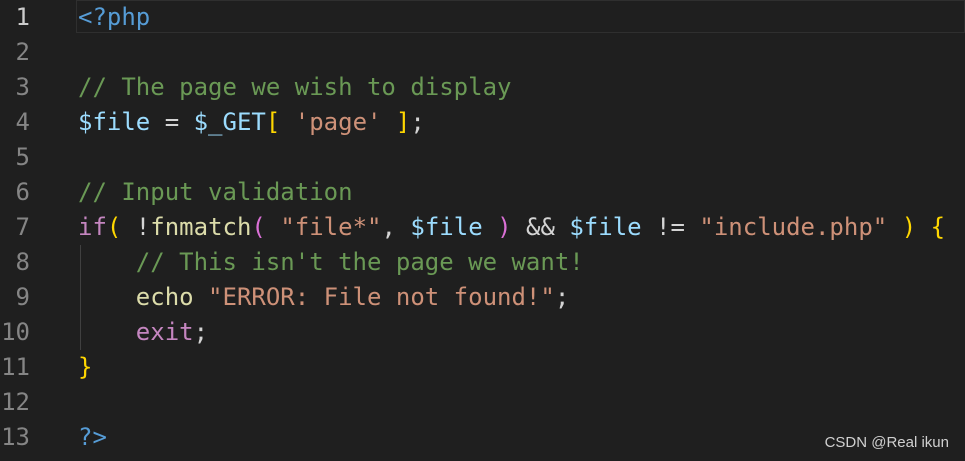 This screenshot has width=965, height=461. Describe the element at coordinates (482, 192) in the screenshot. I see `code-line: 6 // Input validation` at that location.